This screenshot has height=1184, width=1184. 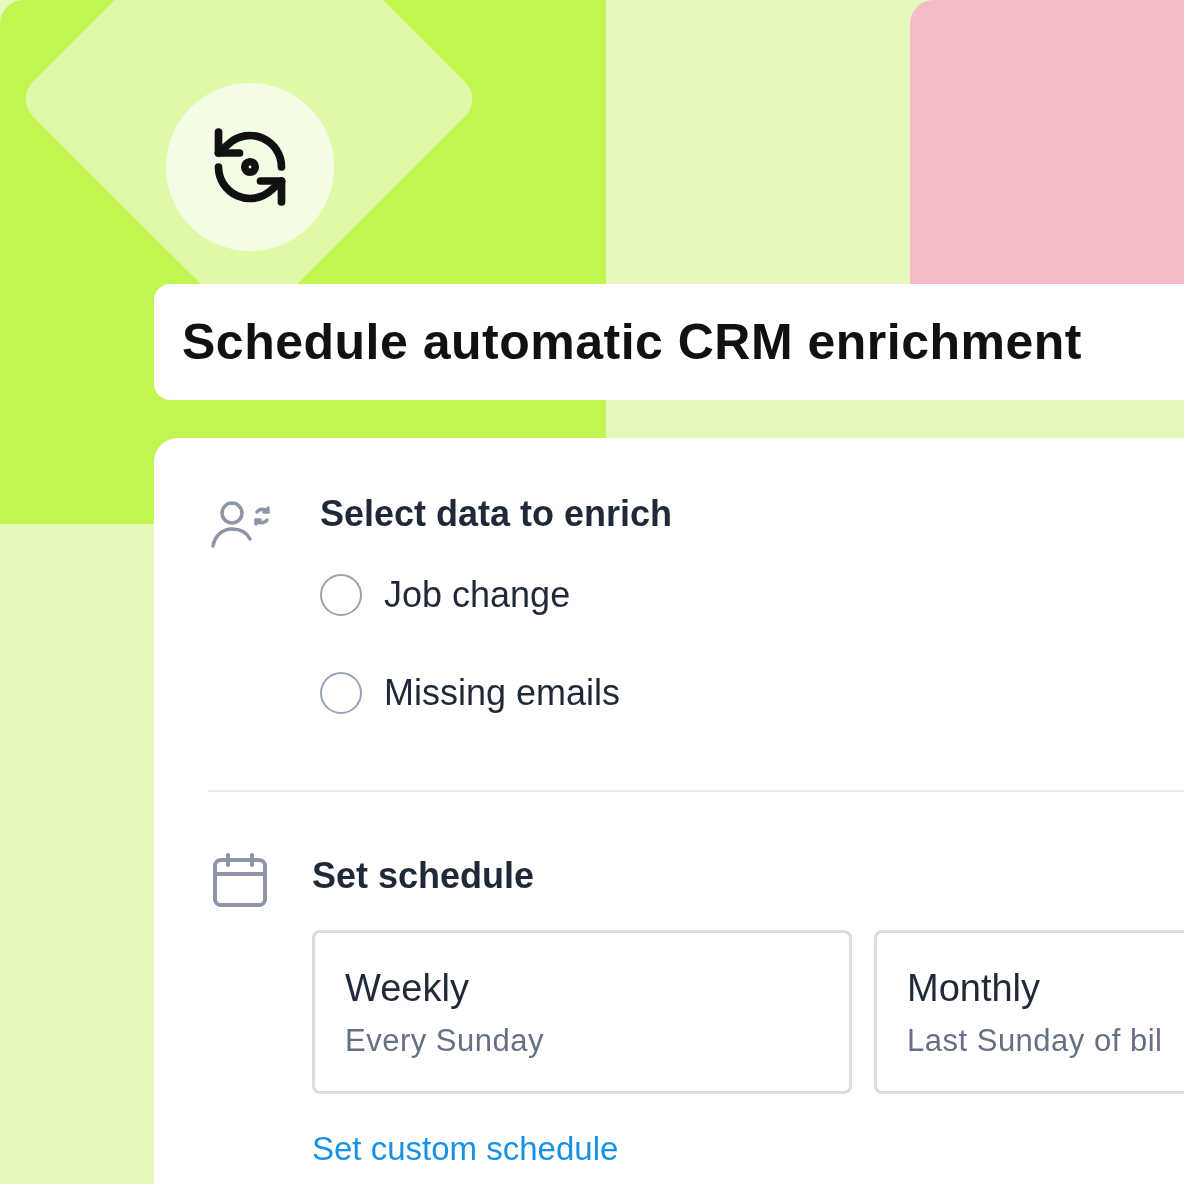 What do you see at coordinates (582, 1012) in the screenshot?
I see `schedule-option: Weekly Every Sunday` at bounding box center [582, 1012].